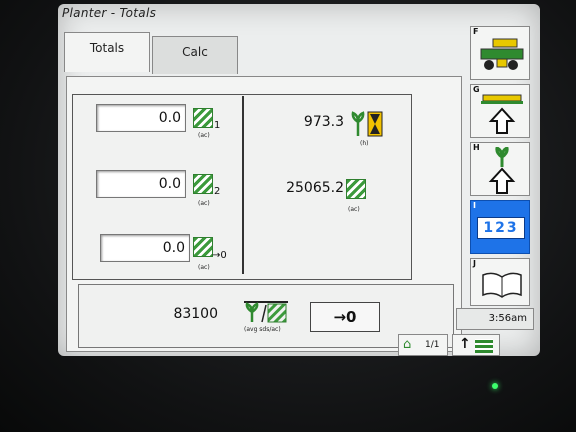  Describe the element at coordinates (195, 52) in the screenshot. I see `tab-calc-label: Calc` at that location.